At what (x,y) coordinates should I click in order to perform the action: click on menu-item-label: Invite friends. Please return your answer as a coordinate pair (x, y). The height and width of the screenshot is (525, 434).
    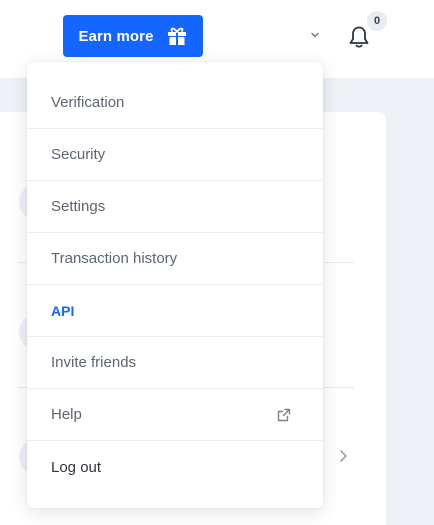
    Looking at the image, I should click on (94, 362).